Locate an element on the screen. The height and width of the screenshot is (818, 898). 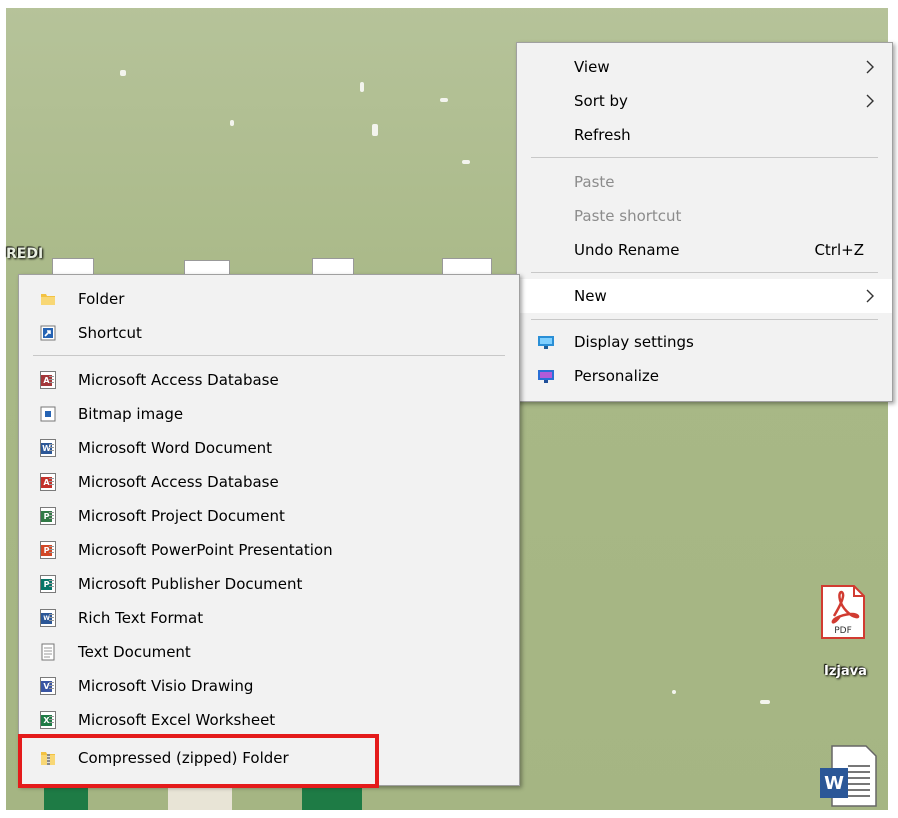
menu-item-label: Personalize is located at coordinates (617, 376).